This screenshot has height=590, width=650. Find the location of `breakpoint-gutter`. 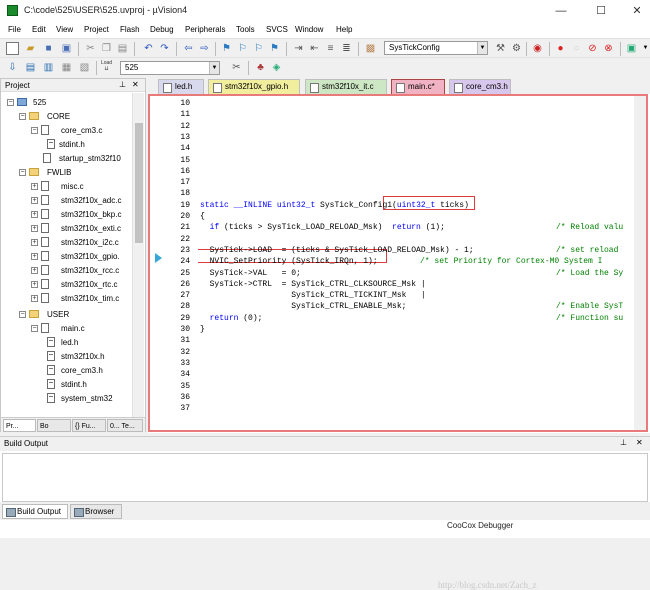

breakpoint-gutter is located at coordinates (161, 263).